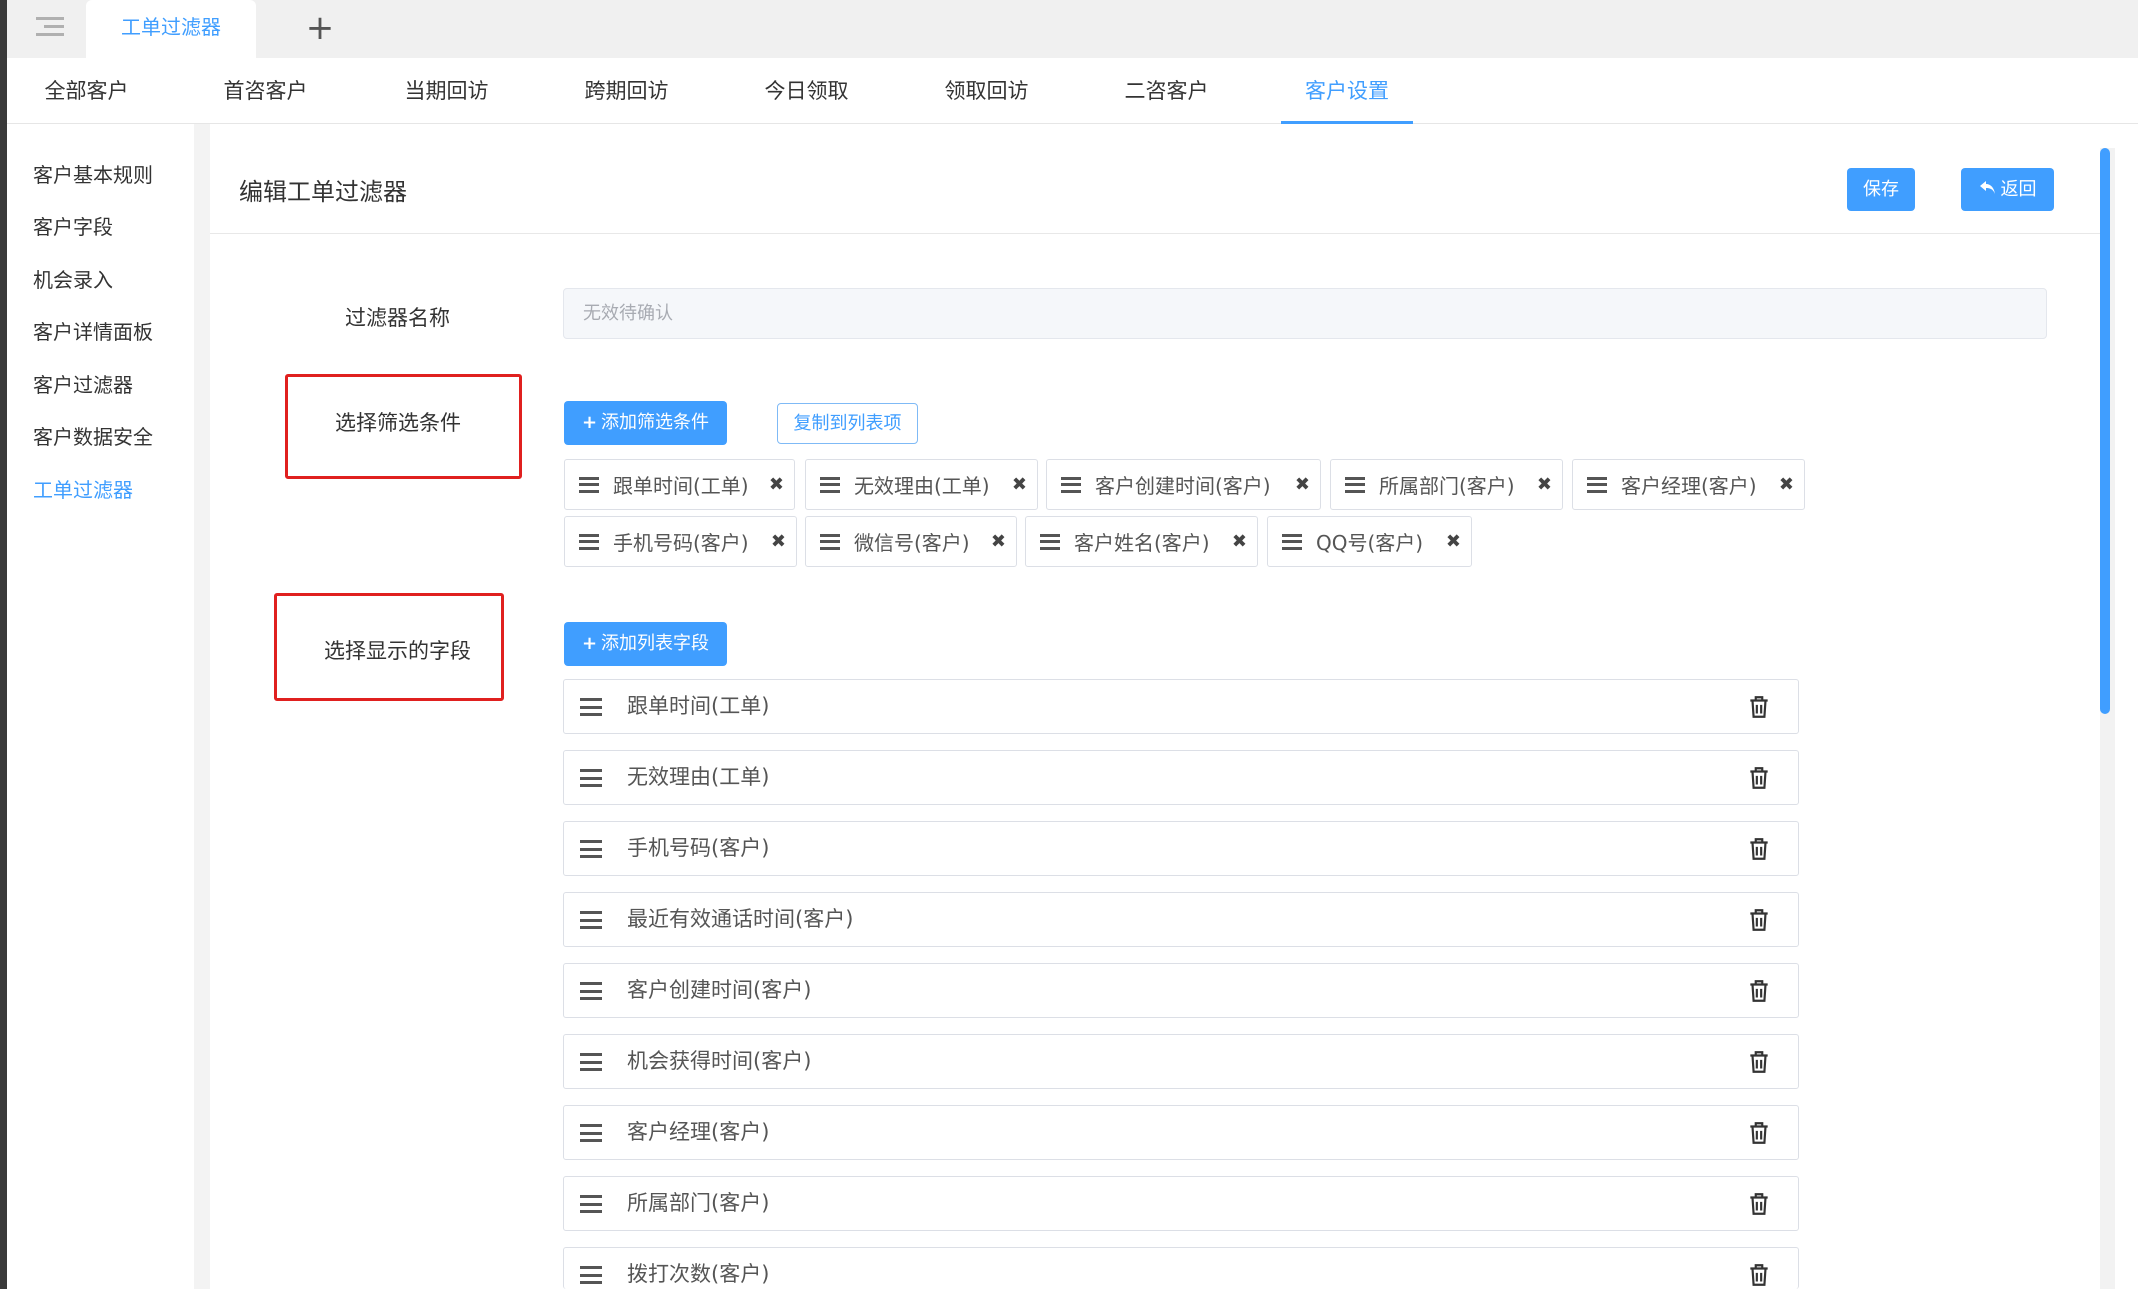 This screenshot has width=2138, height=1301. Describe the element at coordinates (93, 175) in the screenshot. I see `sidebar-item-basic-rules: 客户基本规则` at that location.